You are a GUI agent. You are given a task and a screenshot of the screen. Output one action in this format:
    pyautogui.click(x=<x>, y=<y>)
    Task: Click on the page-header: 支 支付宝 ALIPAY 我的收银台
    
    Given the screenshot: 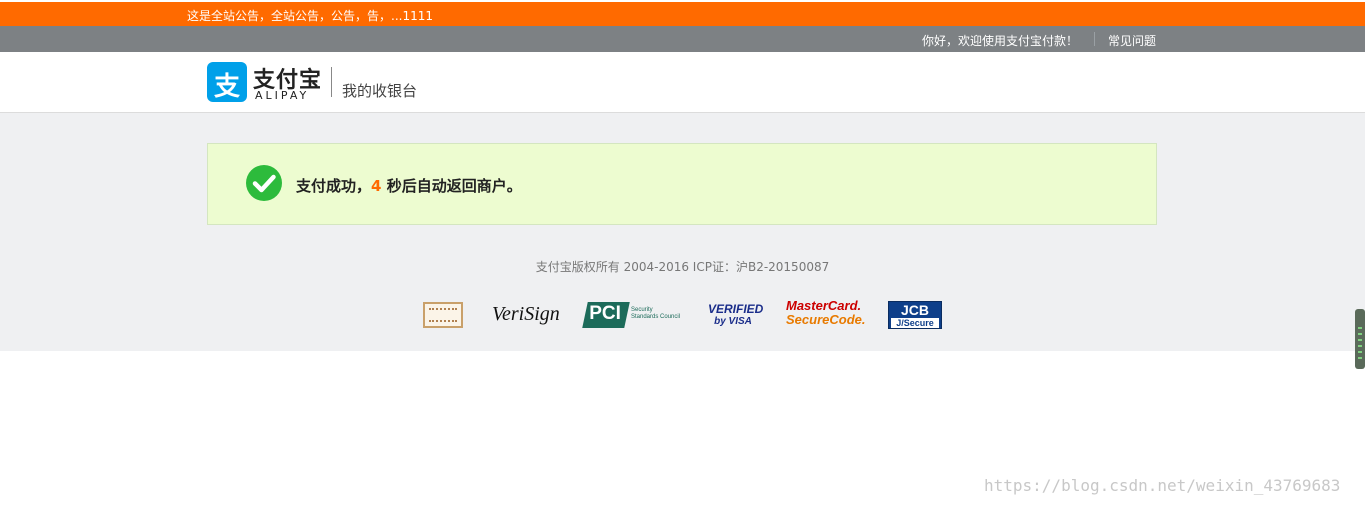 What is the action you would take?
    pyautogui.click(x=682, y=82)
    